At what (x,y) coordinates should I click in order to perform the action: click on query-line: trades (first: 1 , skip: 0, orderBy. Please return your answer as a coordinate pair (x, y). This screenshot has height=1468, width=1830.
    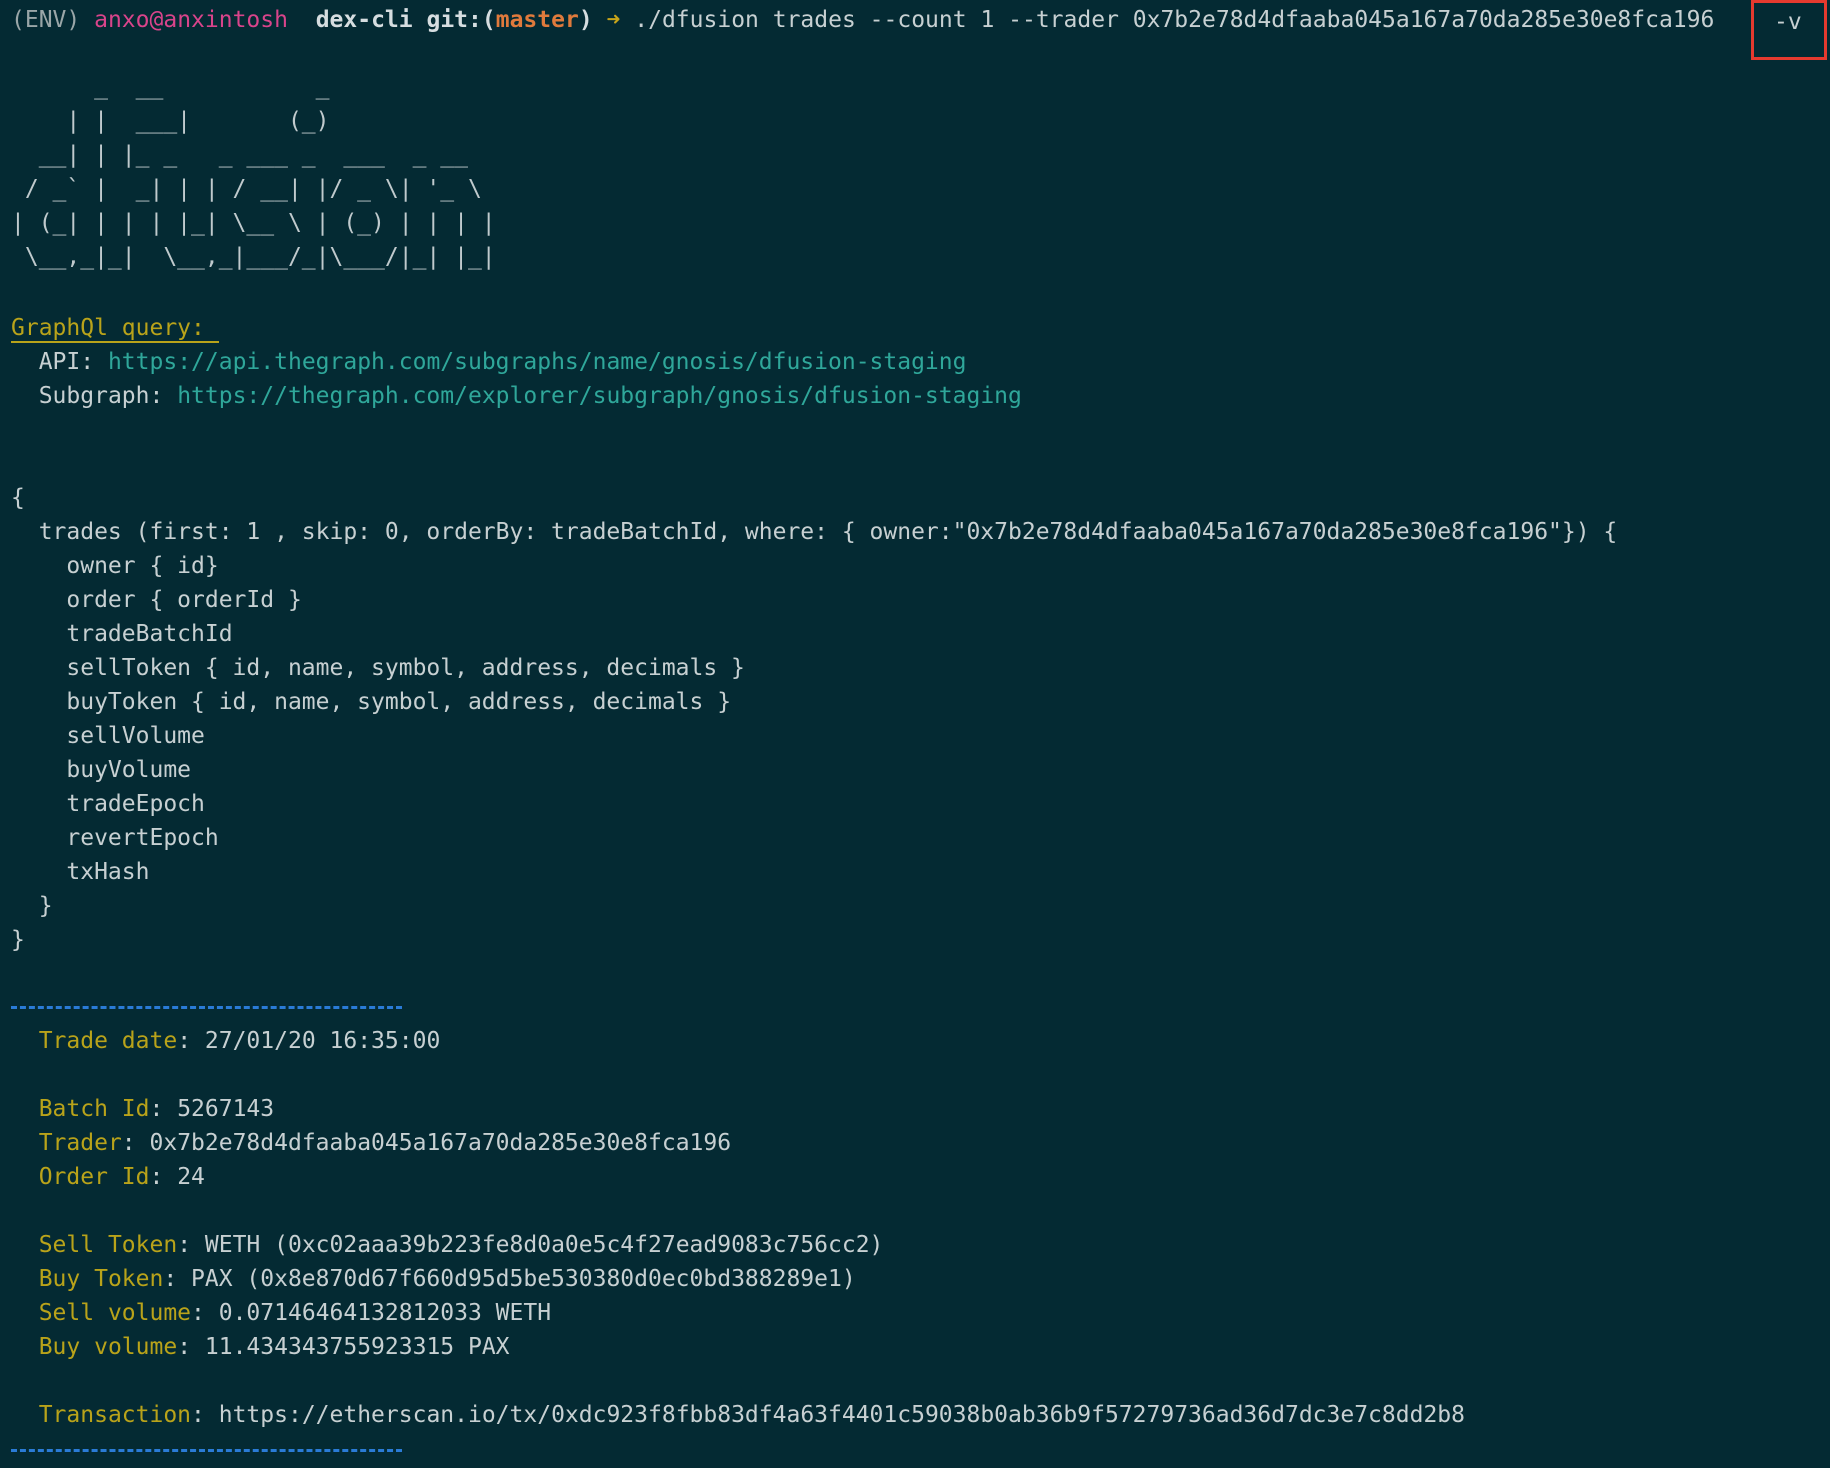
    Looking at the image, I should click on (814, 532).